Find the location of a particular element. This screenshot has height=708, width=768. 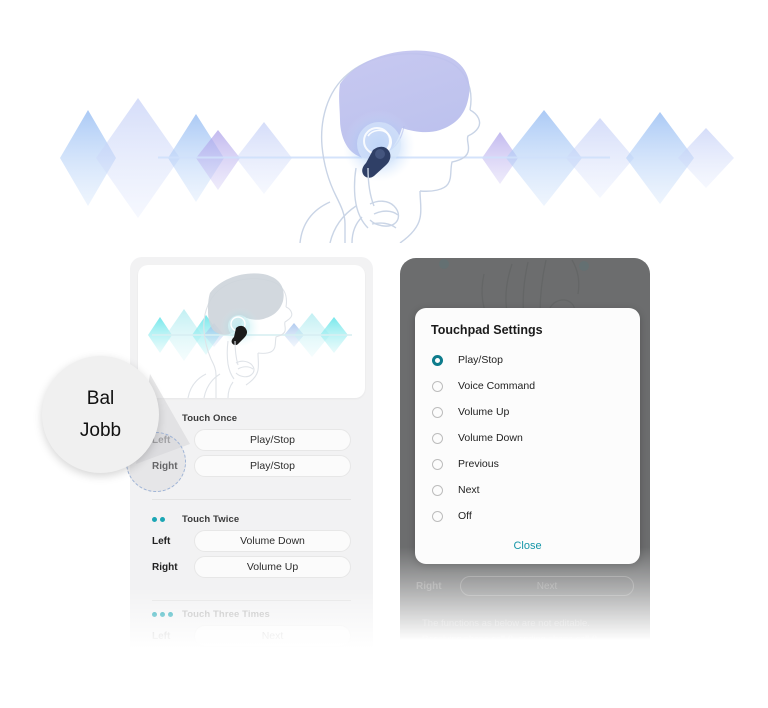

action-pill-left: Volume Down is located at coordinates (272, 541).